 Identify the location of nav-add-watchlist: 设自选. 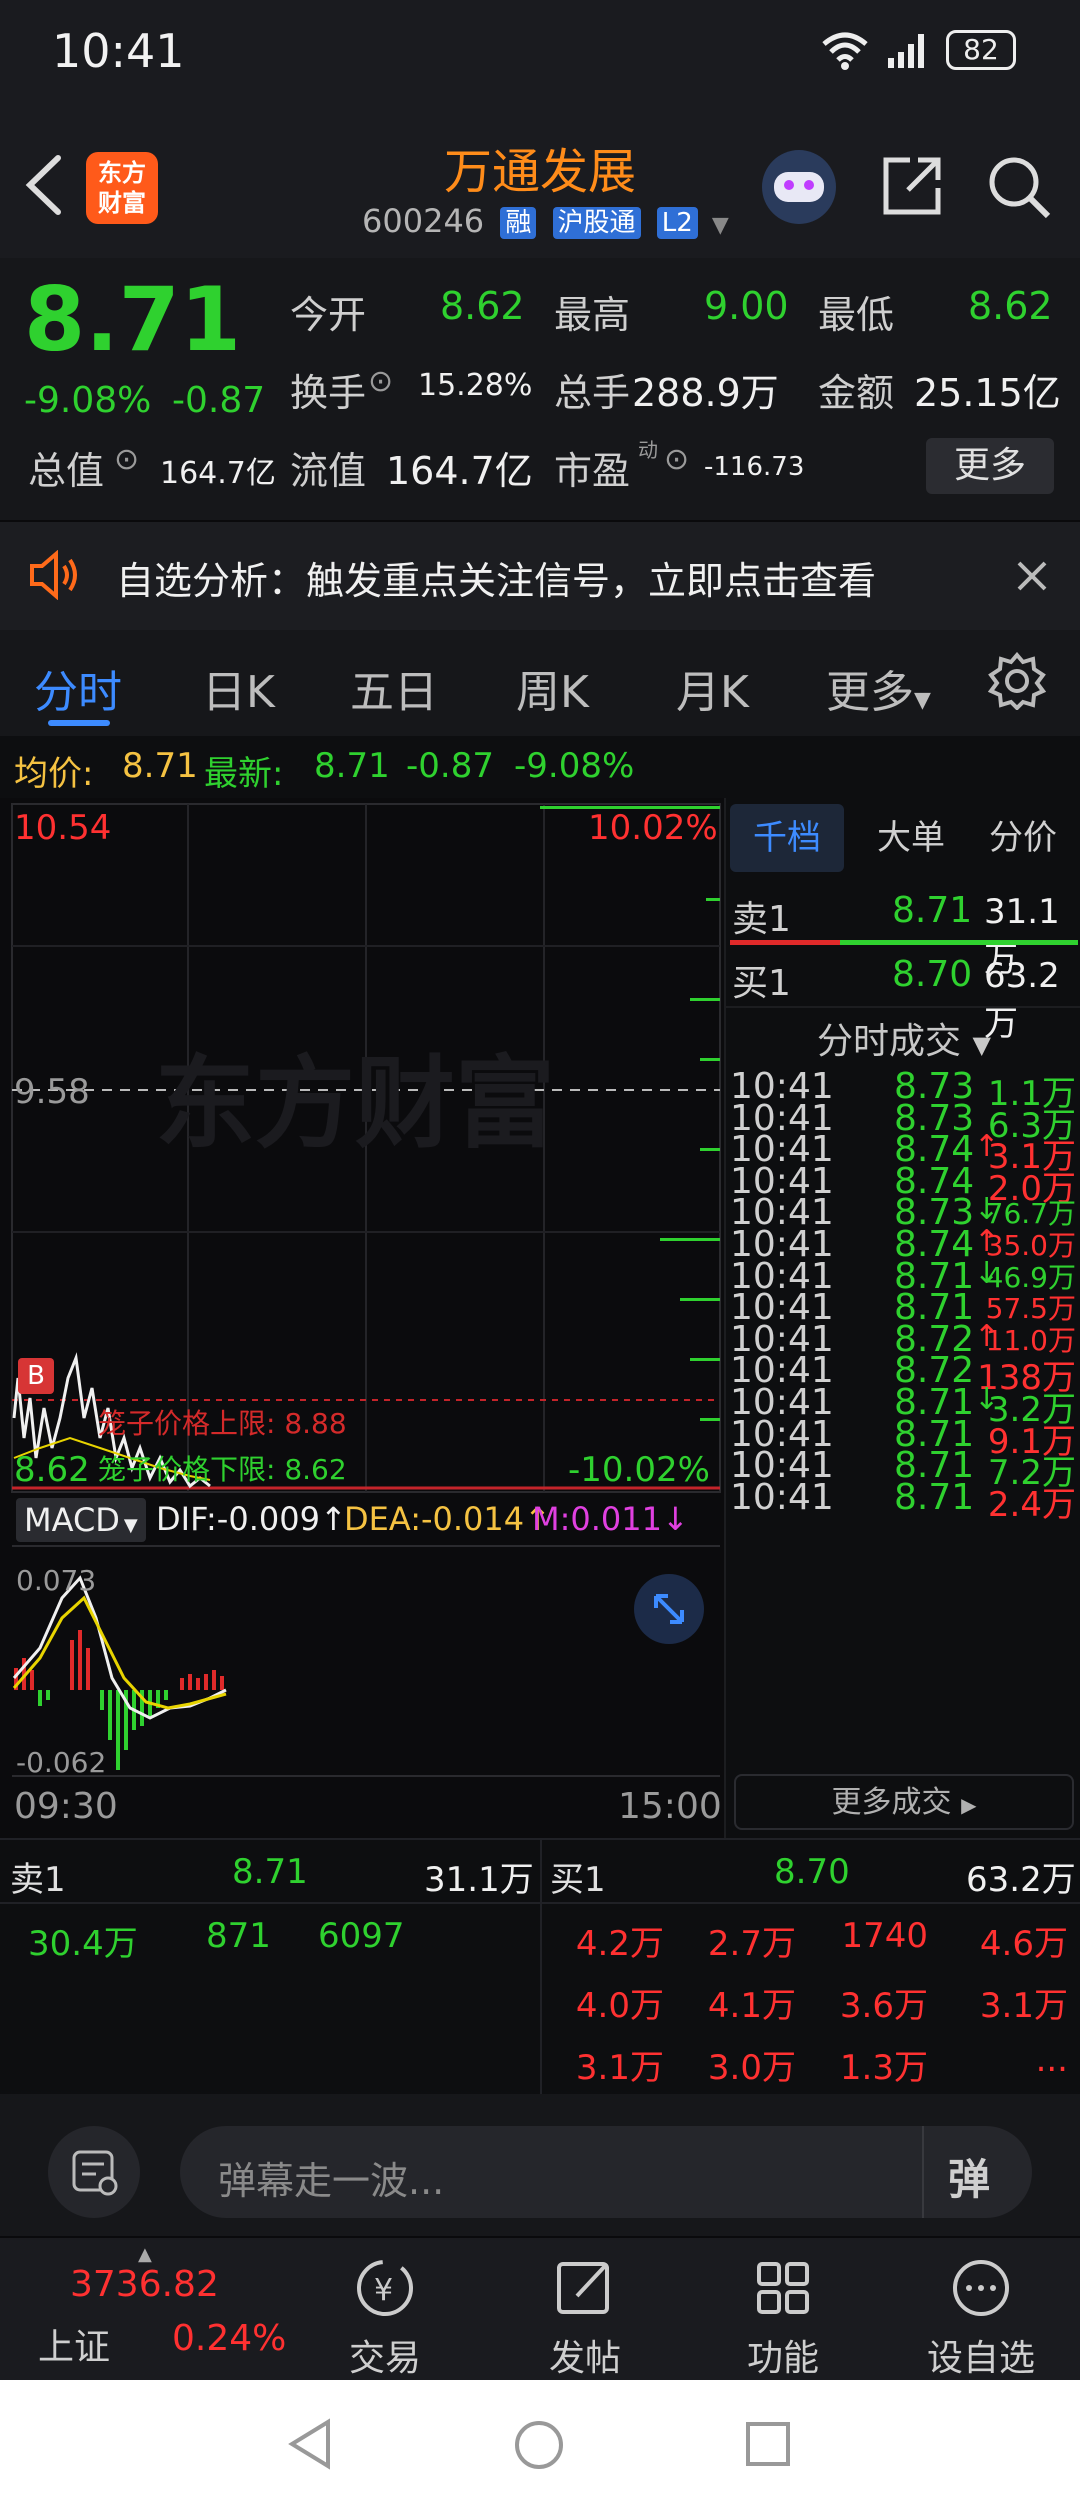
(981, 2318).